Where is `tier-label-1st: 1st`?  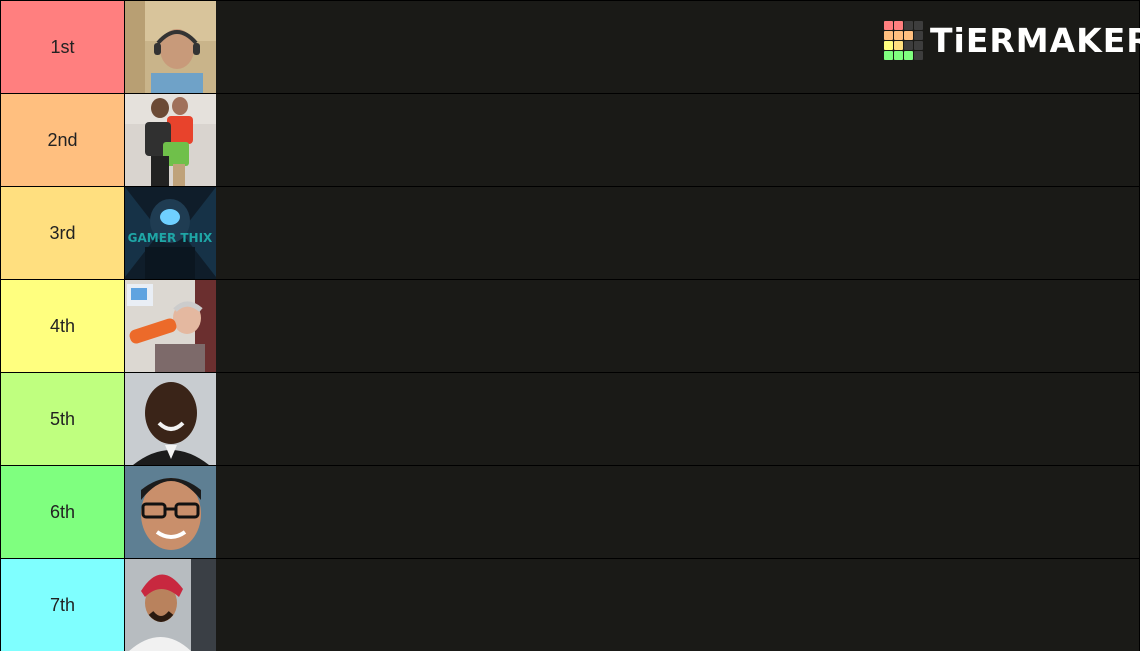 tier-label-1st: 1st is located at coordinates (62, 47).